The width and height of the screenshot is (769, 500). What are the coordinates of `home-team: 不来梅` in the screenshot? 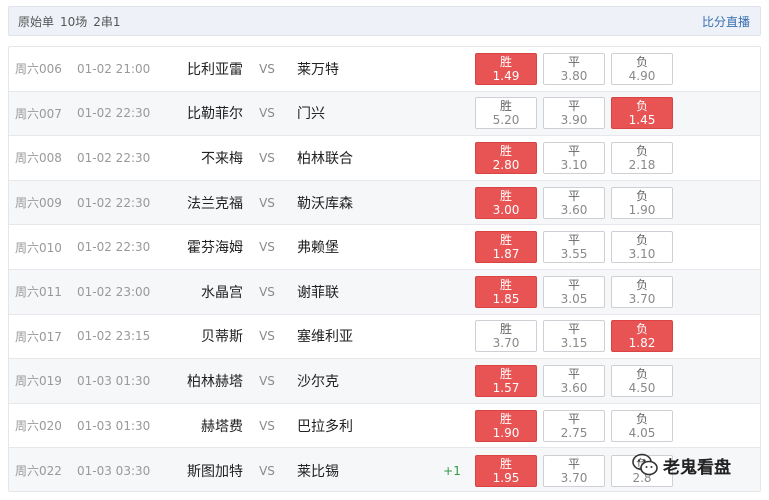 It's located at (222, 158).